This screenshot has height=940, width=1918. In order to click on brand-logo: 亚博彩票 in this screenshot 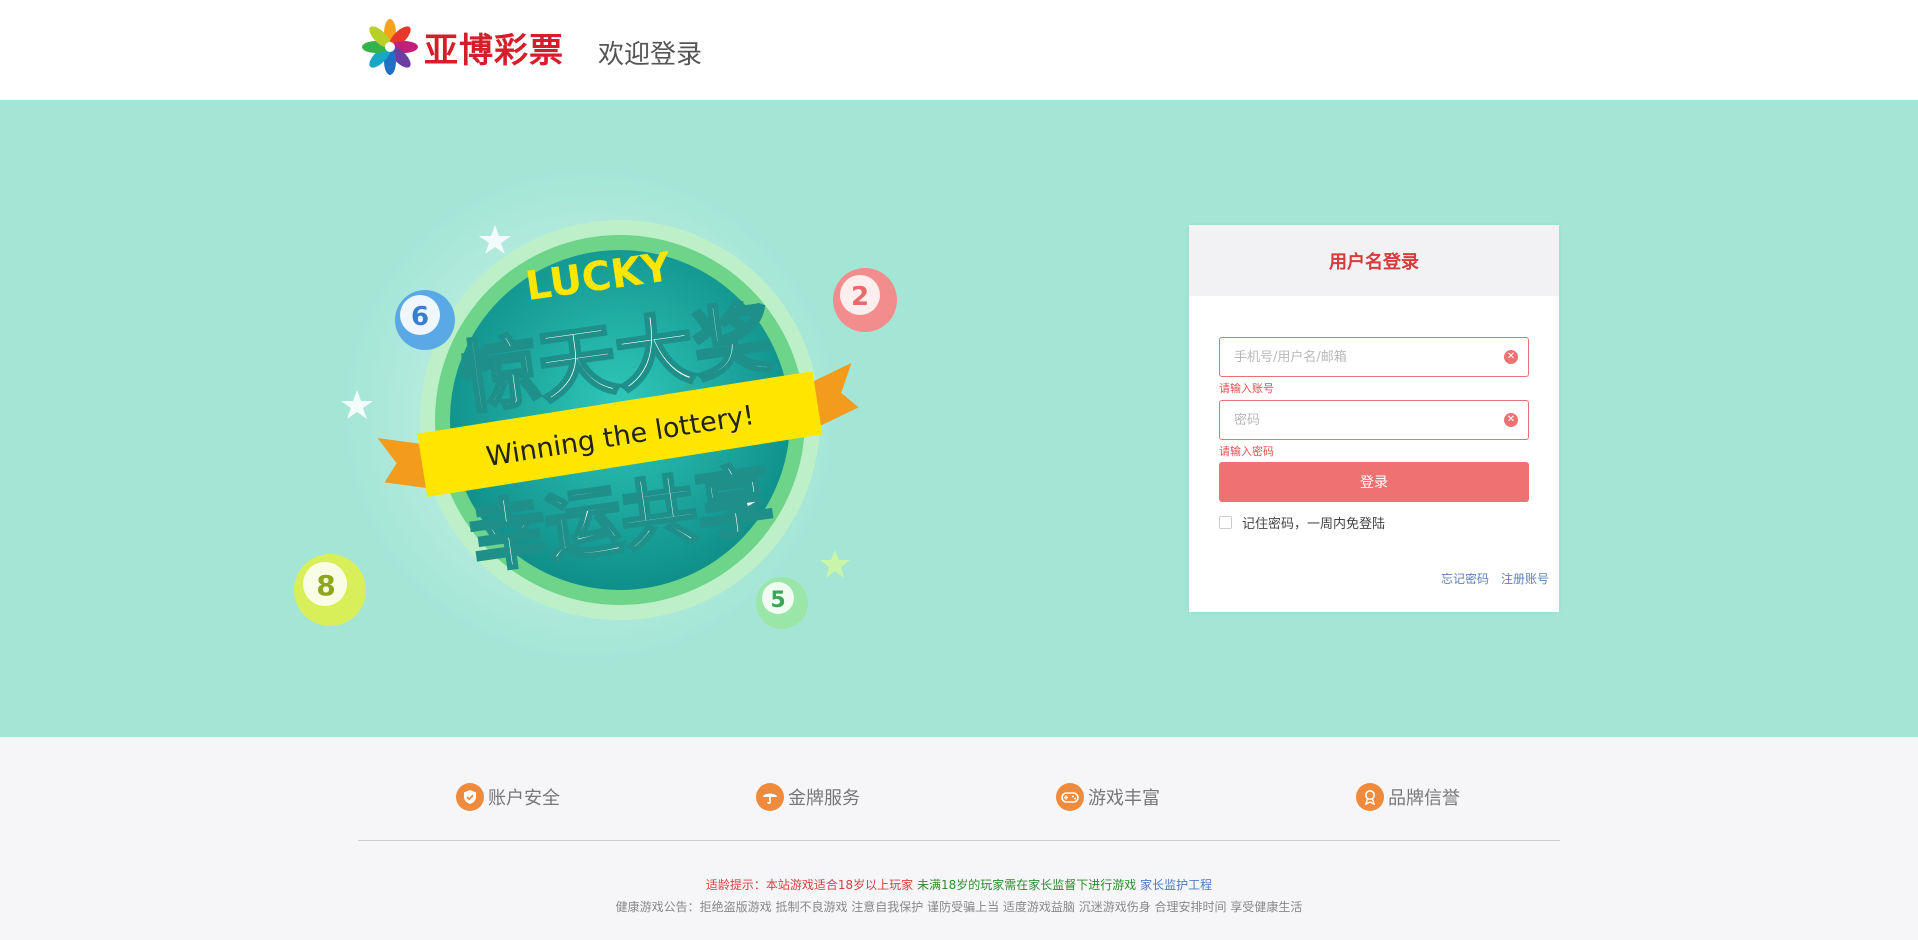, I will do `click(461, 47)`.